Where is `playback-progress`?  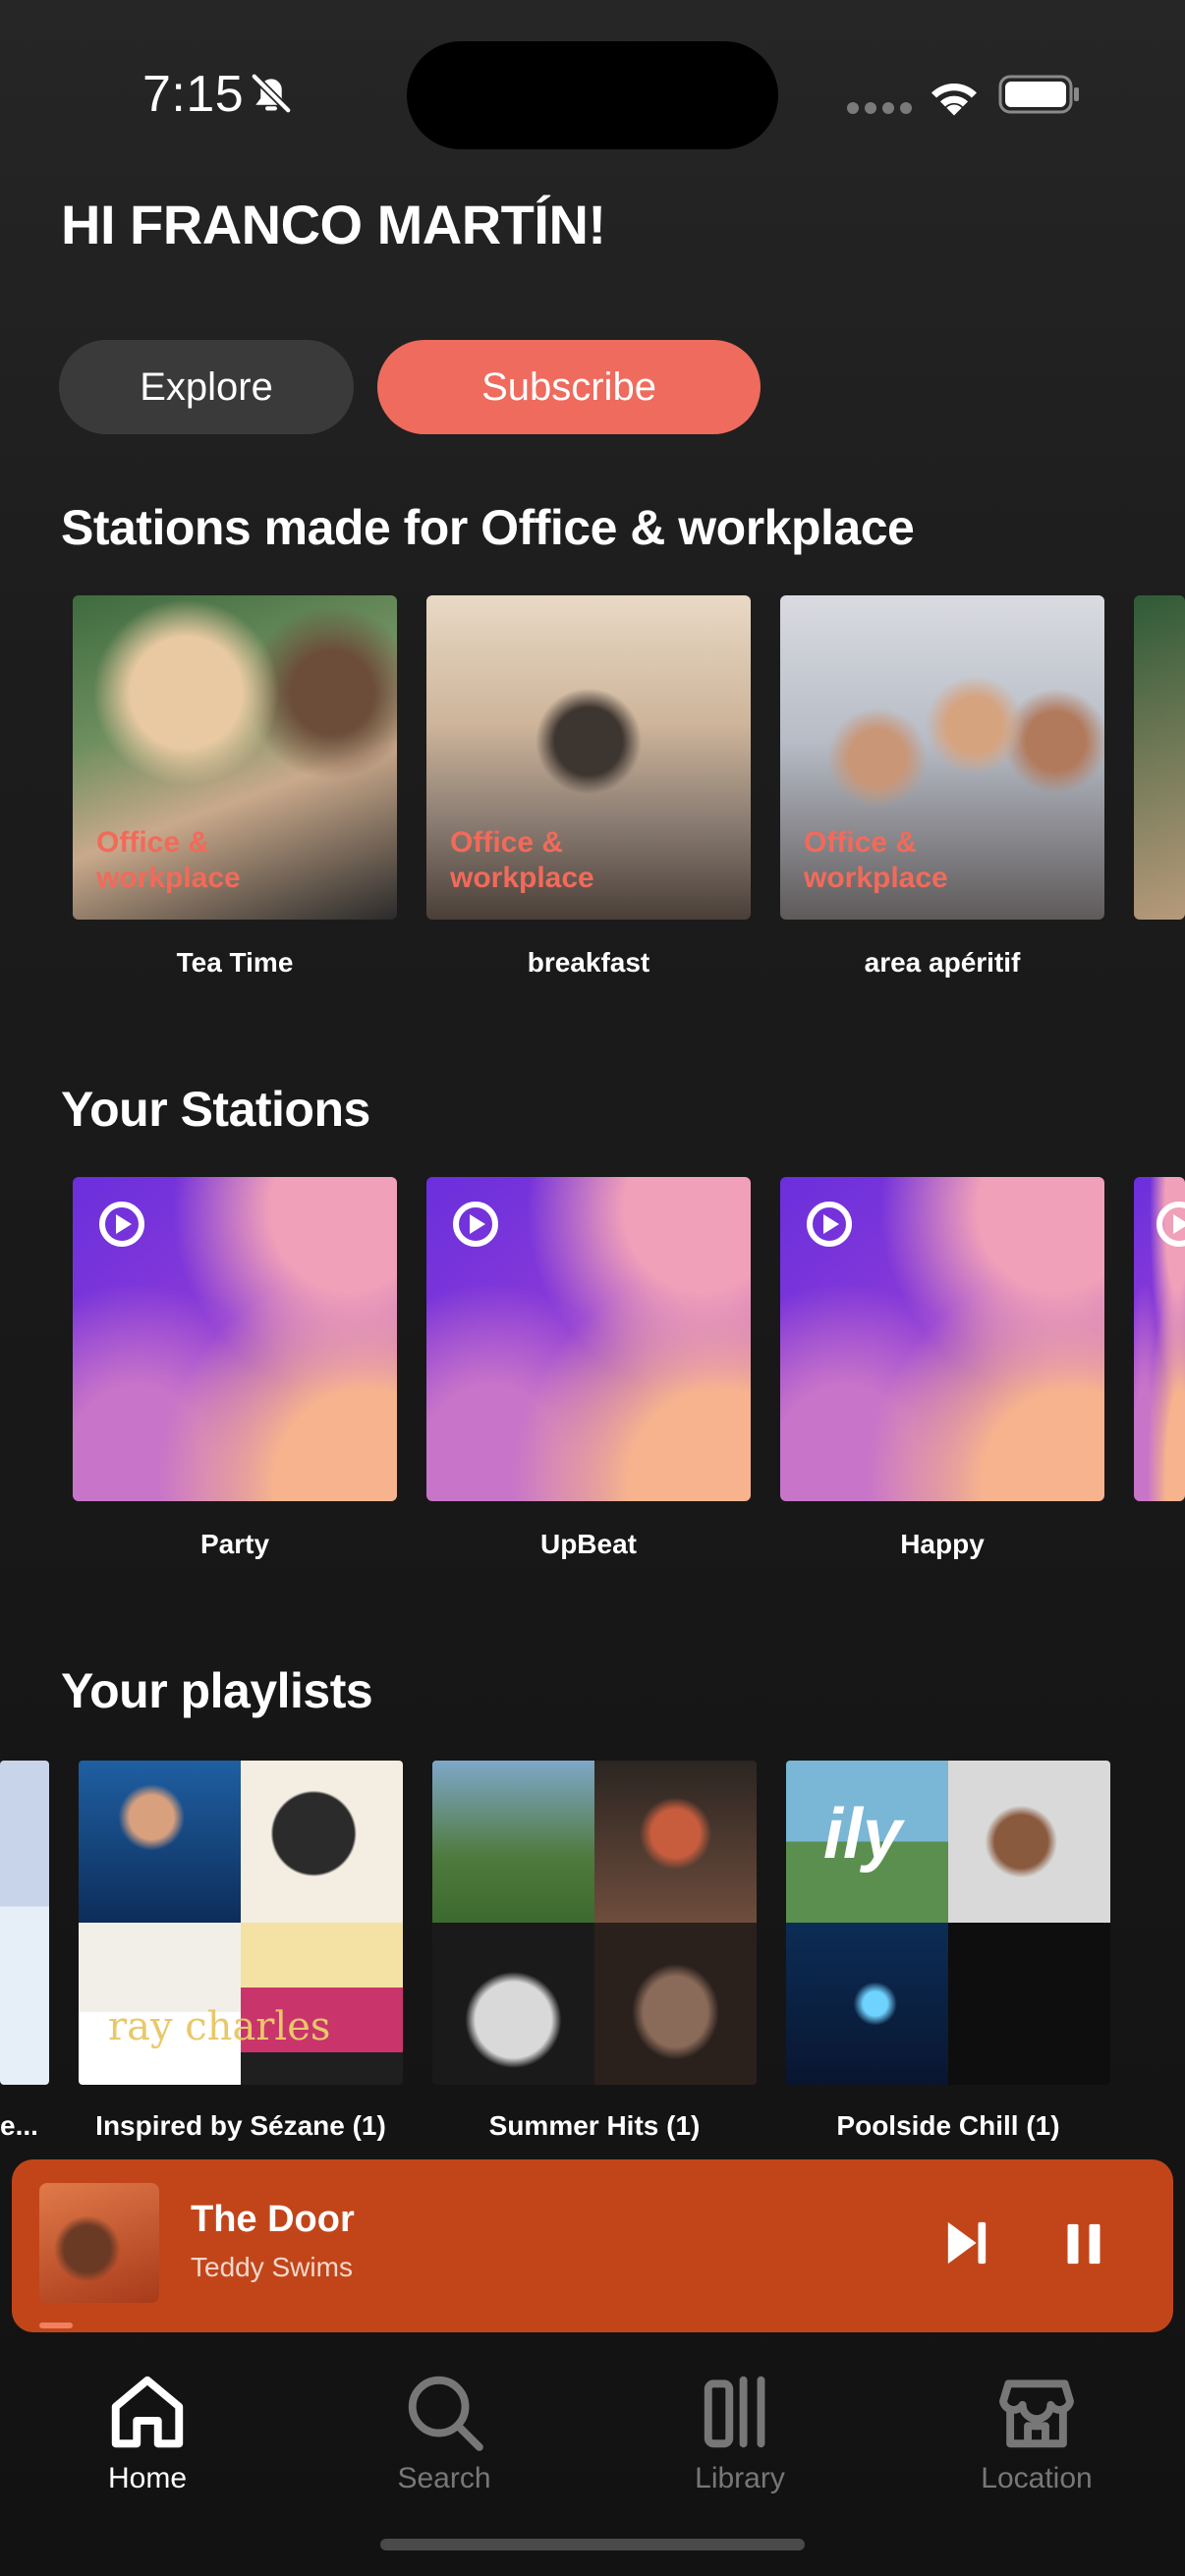 playback-progress is located at coordinates (56, 2325).